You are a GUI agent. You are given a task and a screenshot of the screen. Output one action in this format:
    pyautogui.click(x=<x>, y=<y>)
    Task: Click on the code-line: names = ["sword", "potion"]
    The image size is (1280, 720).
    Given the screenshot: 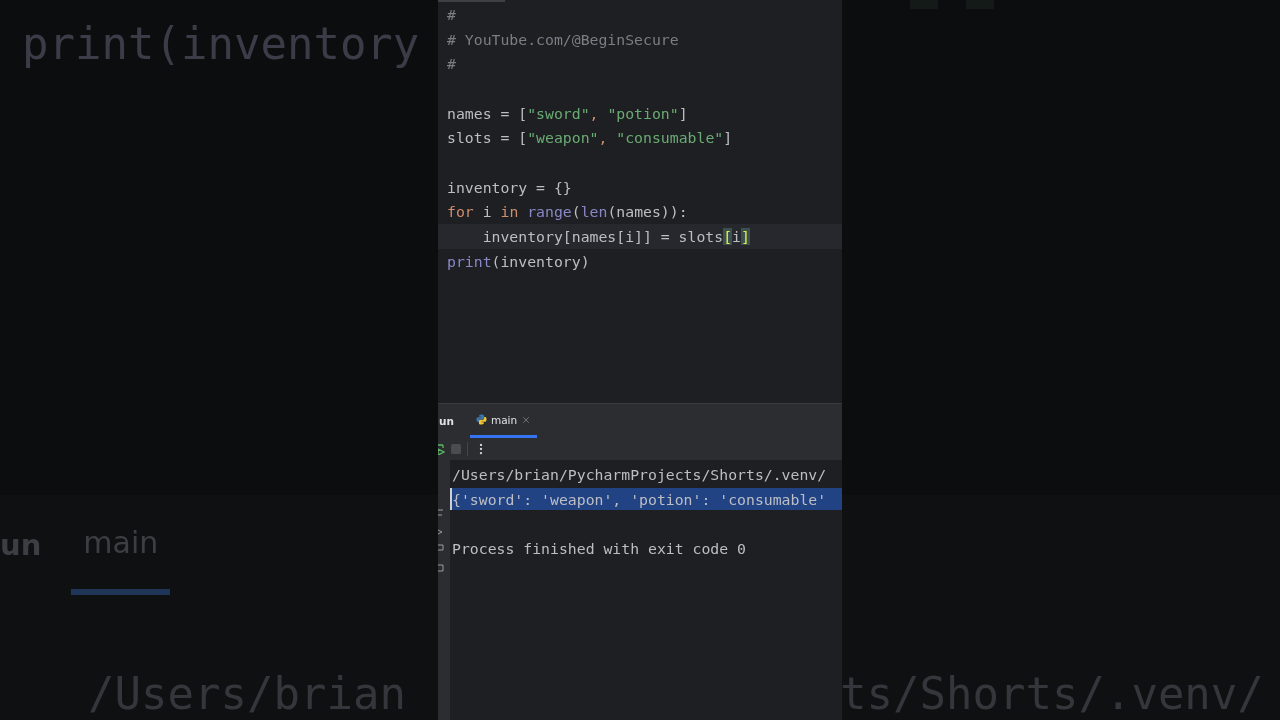 What is the action you would take?
    pyautogui.click(x=567, y=113)
    